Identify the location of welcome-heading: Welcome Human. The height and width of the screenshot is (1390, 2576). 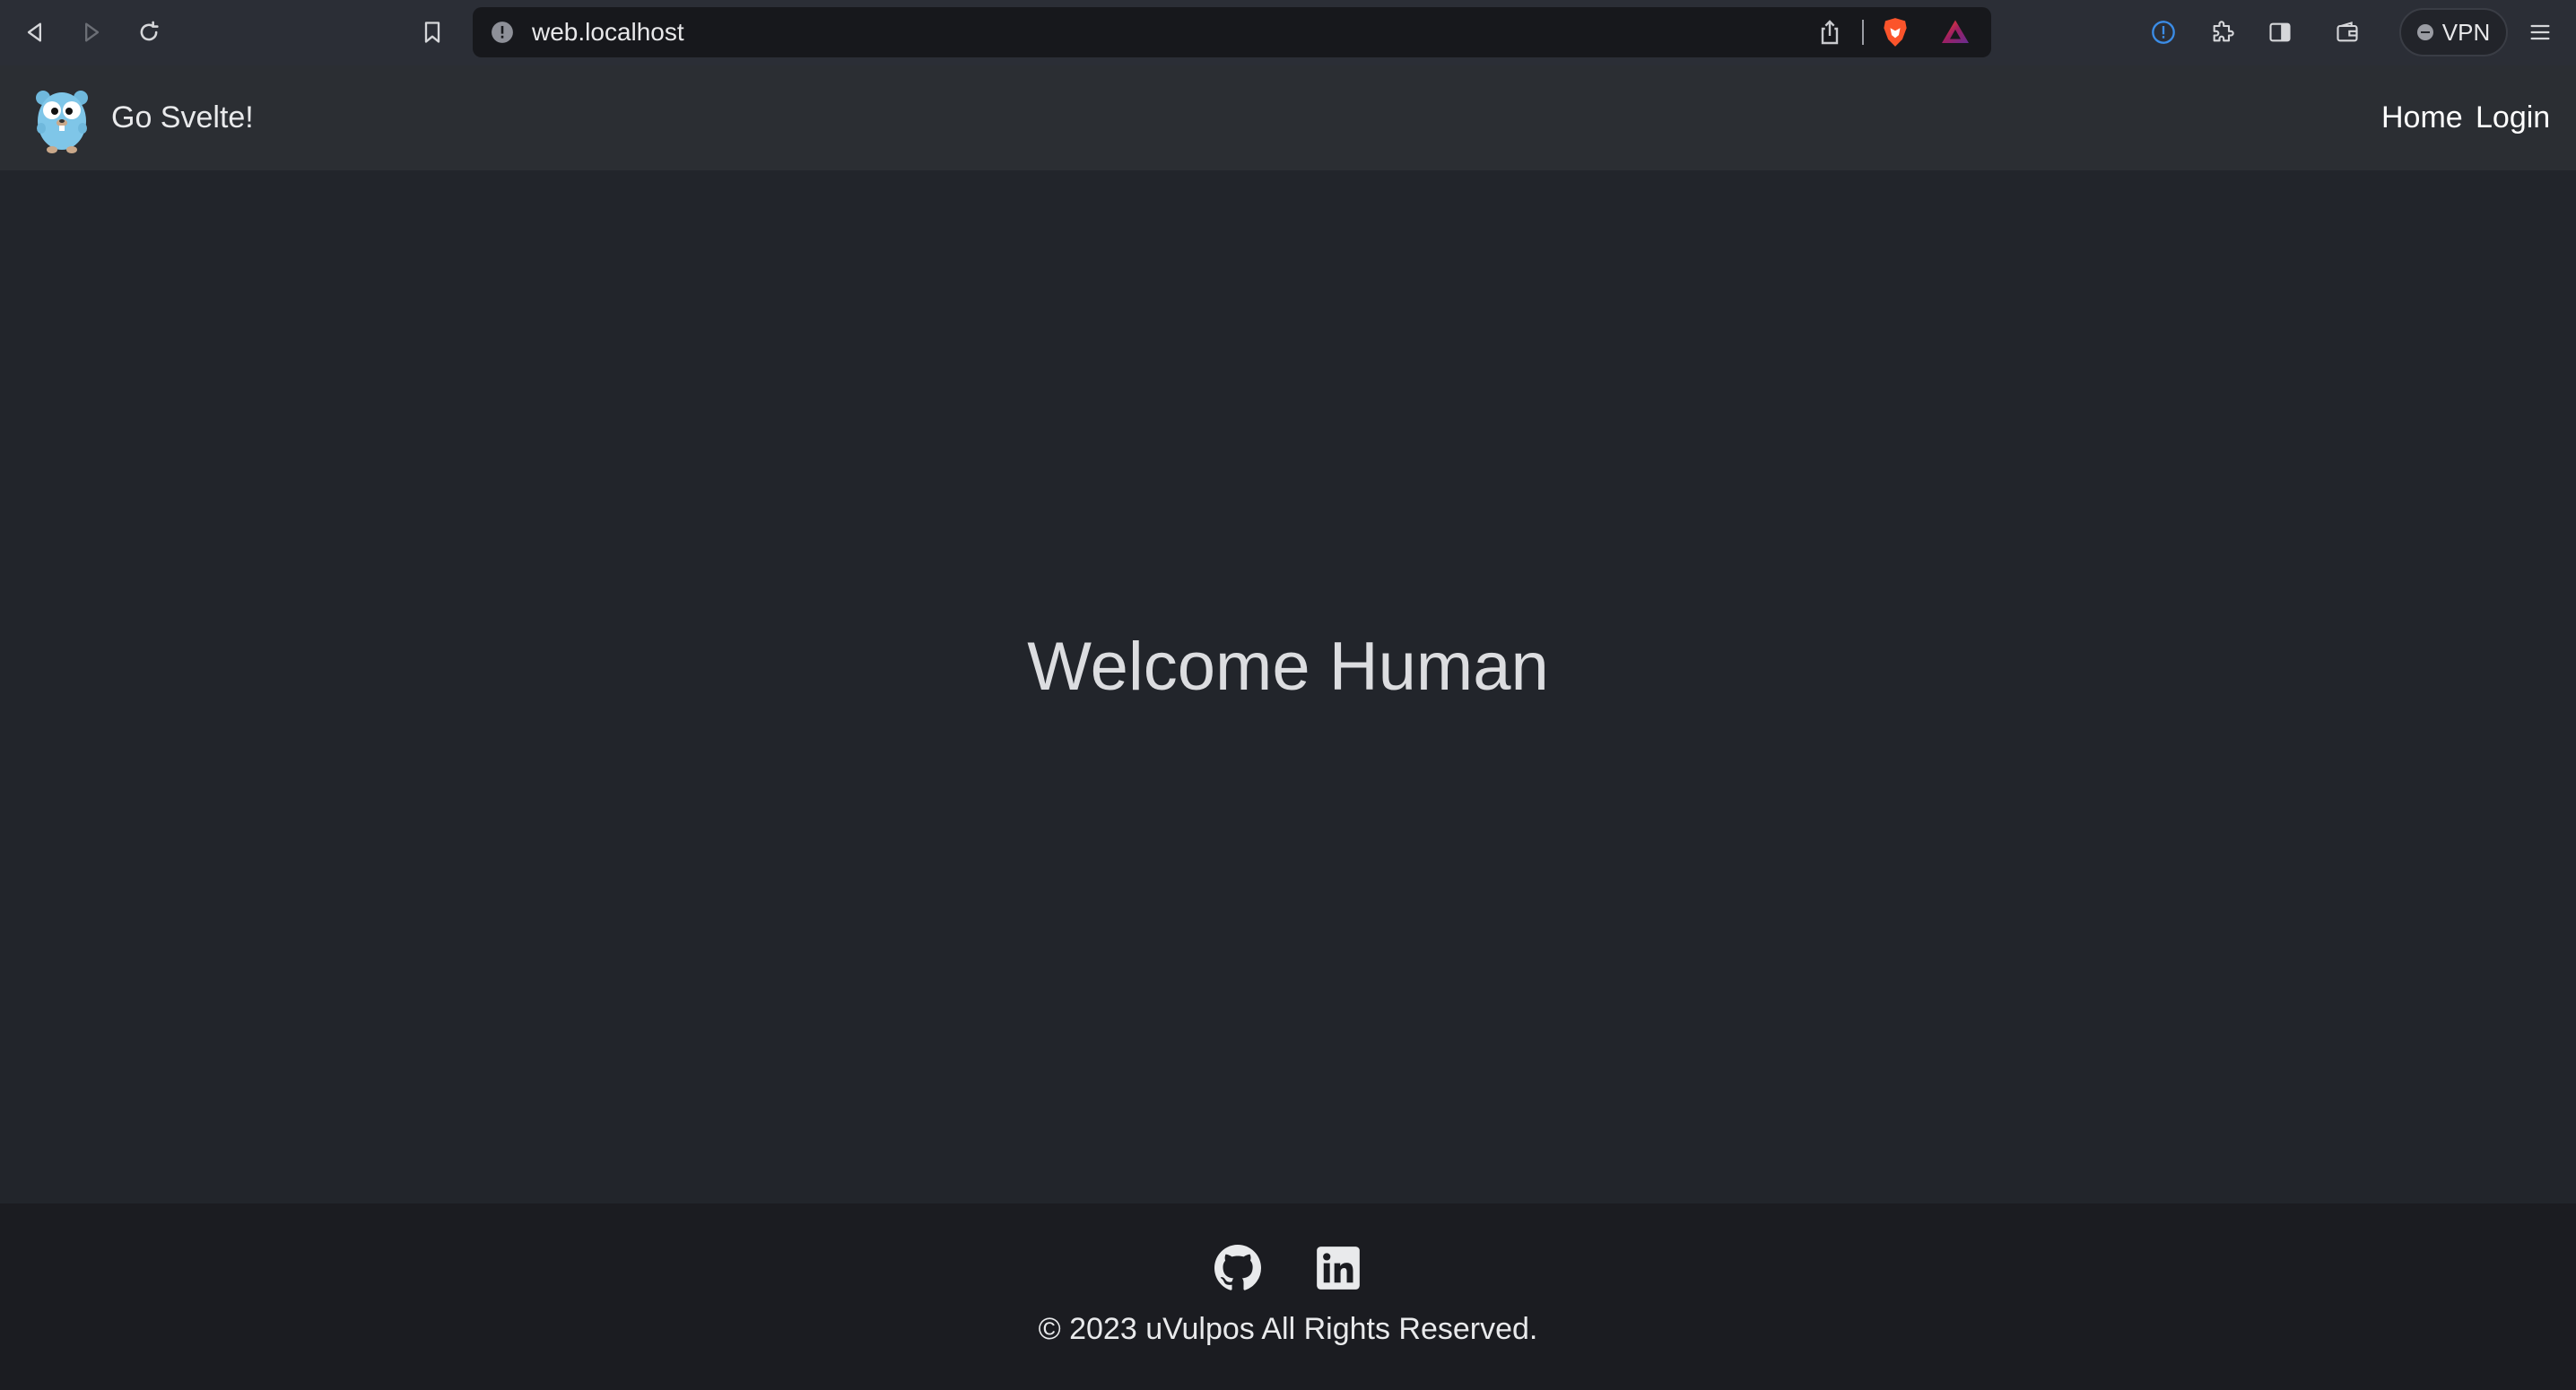
(1288, 667).